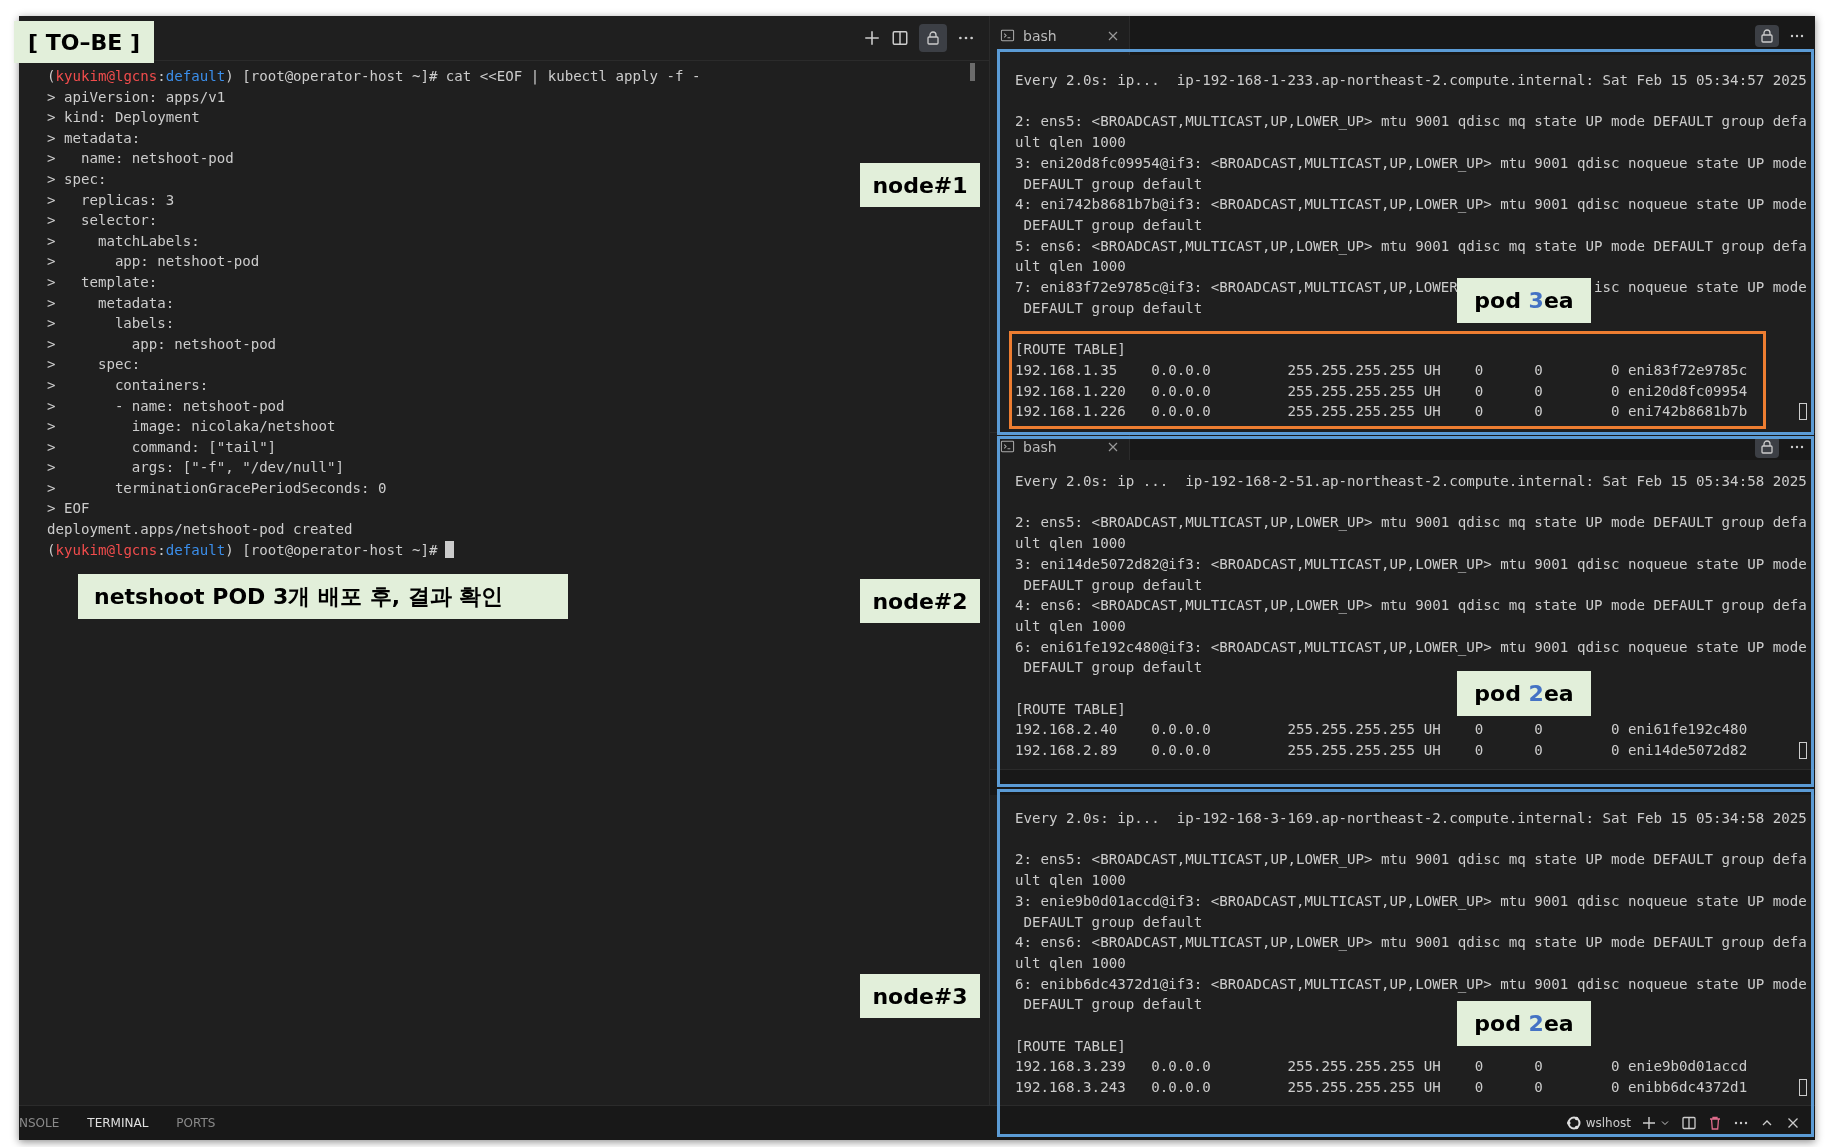  I want to click on terminal-line: isc noqueue state UP mode, so click(1700, 287).